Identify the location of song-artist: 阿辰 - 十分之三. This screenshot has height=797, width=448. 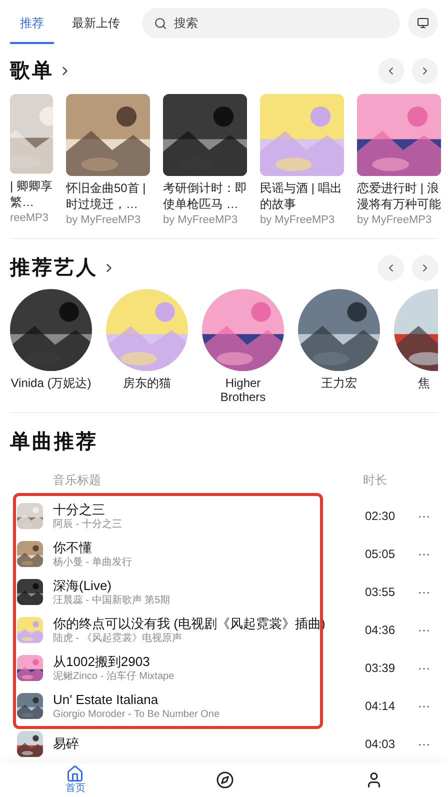
(88, 524).